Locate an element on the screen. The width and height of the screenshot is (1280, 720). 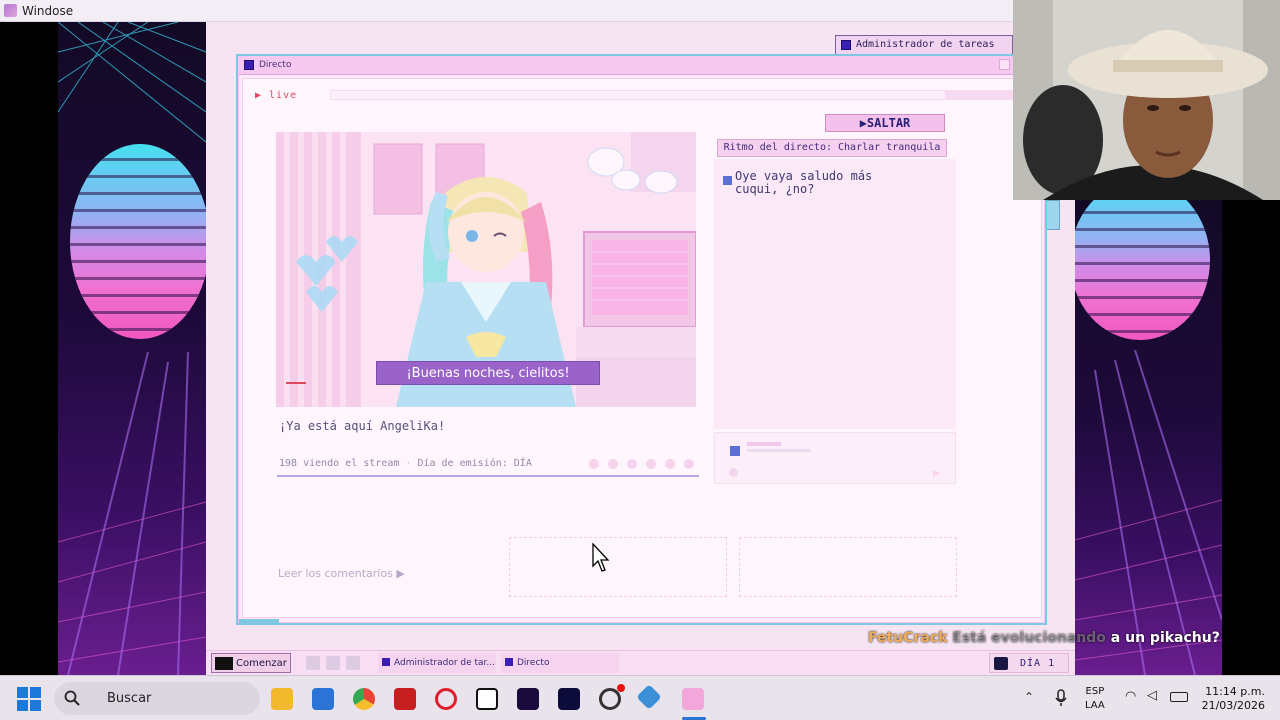
black-border-right is located at coordinates (1251, 437).